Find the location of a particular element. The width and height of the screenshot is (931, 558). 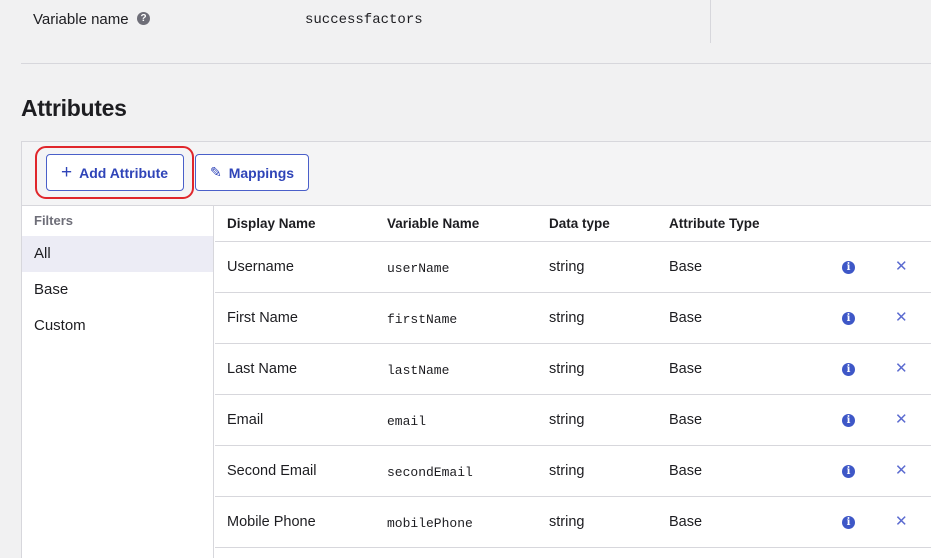

cell-variable-name: email is located at coordinates (407, 421).